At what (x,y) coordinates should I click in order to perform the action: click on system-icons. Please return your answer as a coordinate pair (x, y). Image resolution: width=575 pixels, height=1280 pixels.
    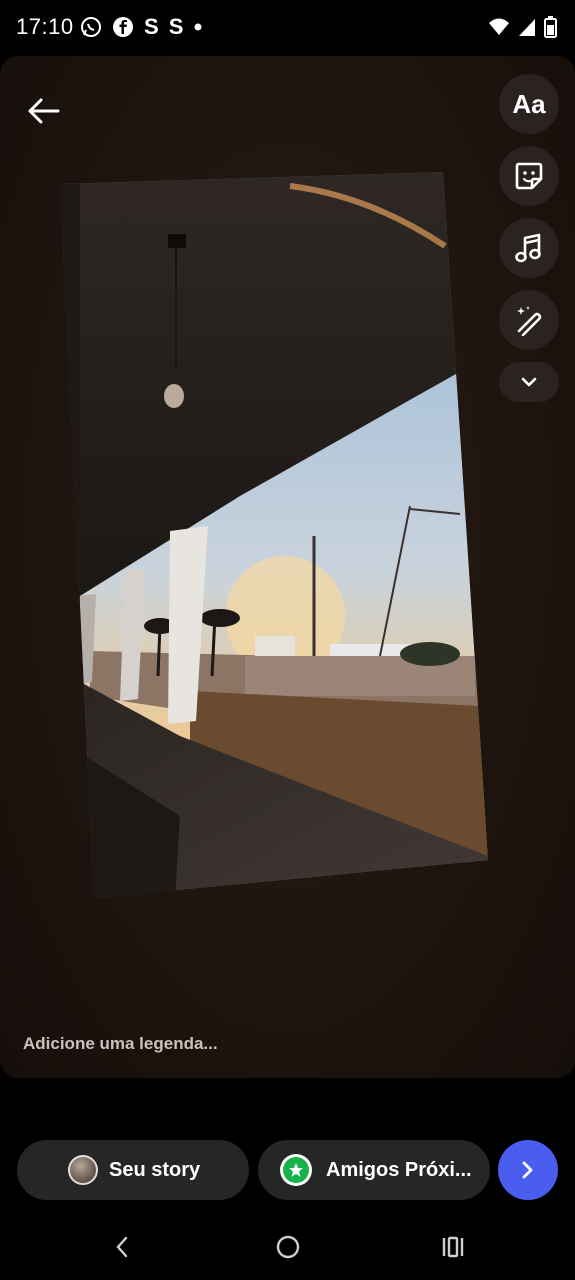
    Looking at the image, I should click on (522, 27).